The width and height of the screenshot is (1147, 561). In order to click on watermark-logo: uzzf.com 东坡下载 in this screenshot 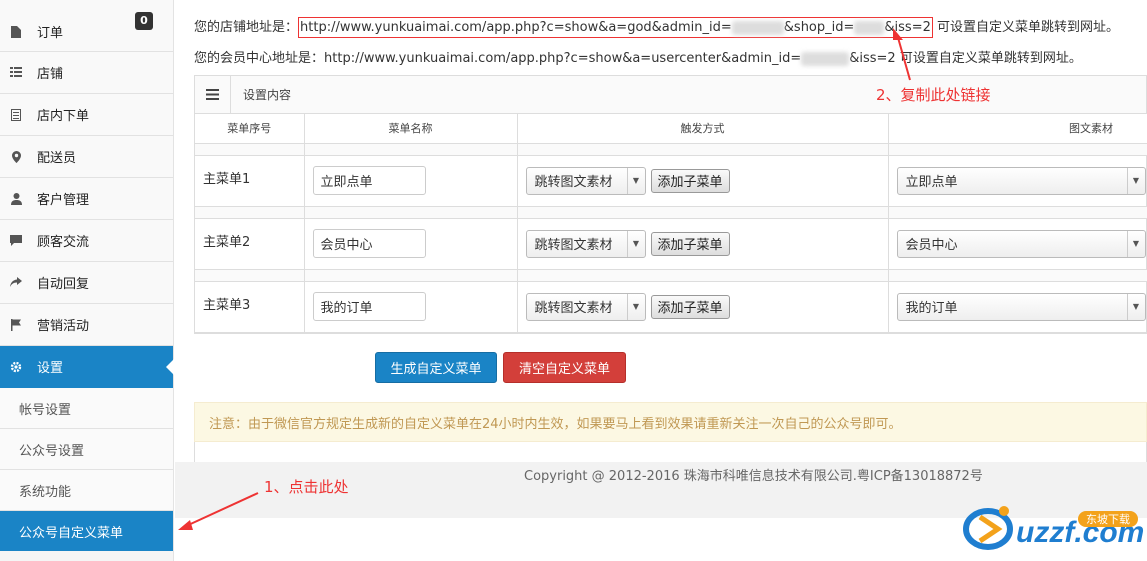, I will do `click(1052, 527)`.